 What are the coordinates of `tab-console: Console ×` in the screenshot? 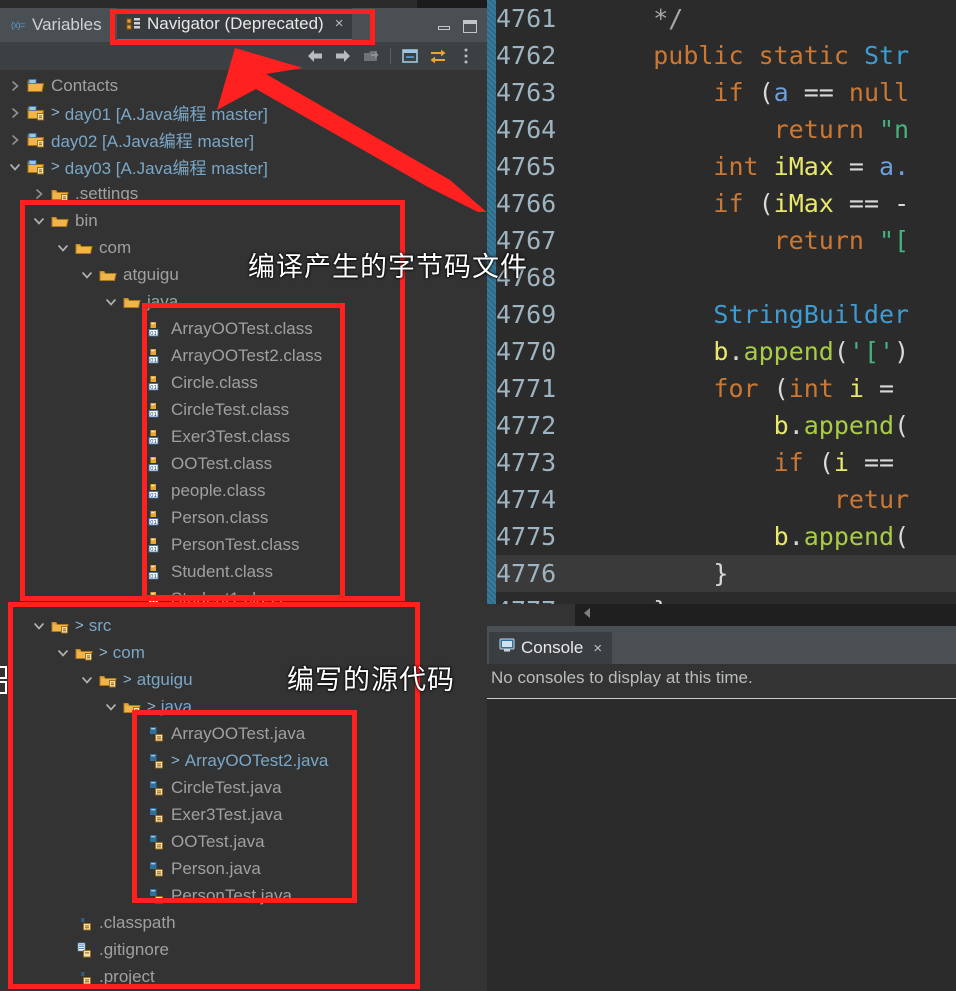 It's located at (551, 648).